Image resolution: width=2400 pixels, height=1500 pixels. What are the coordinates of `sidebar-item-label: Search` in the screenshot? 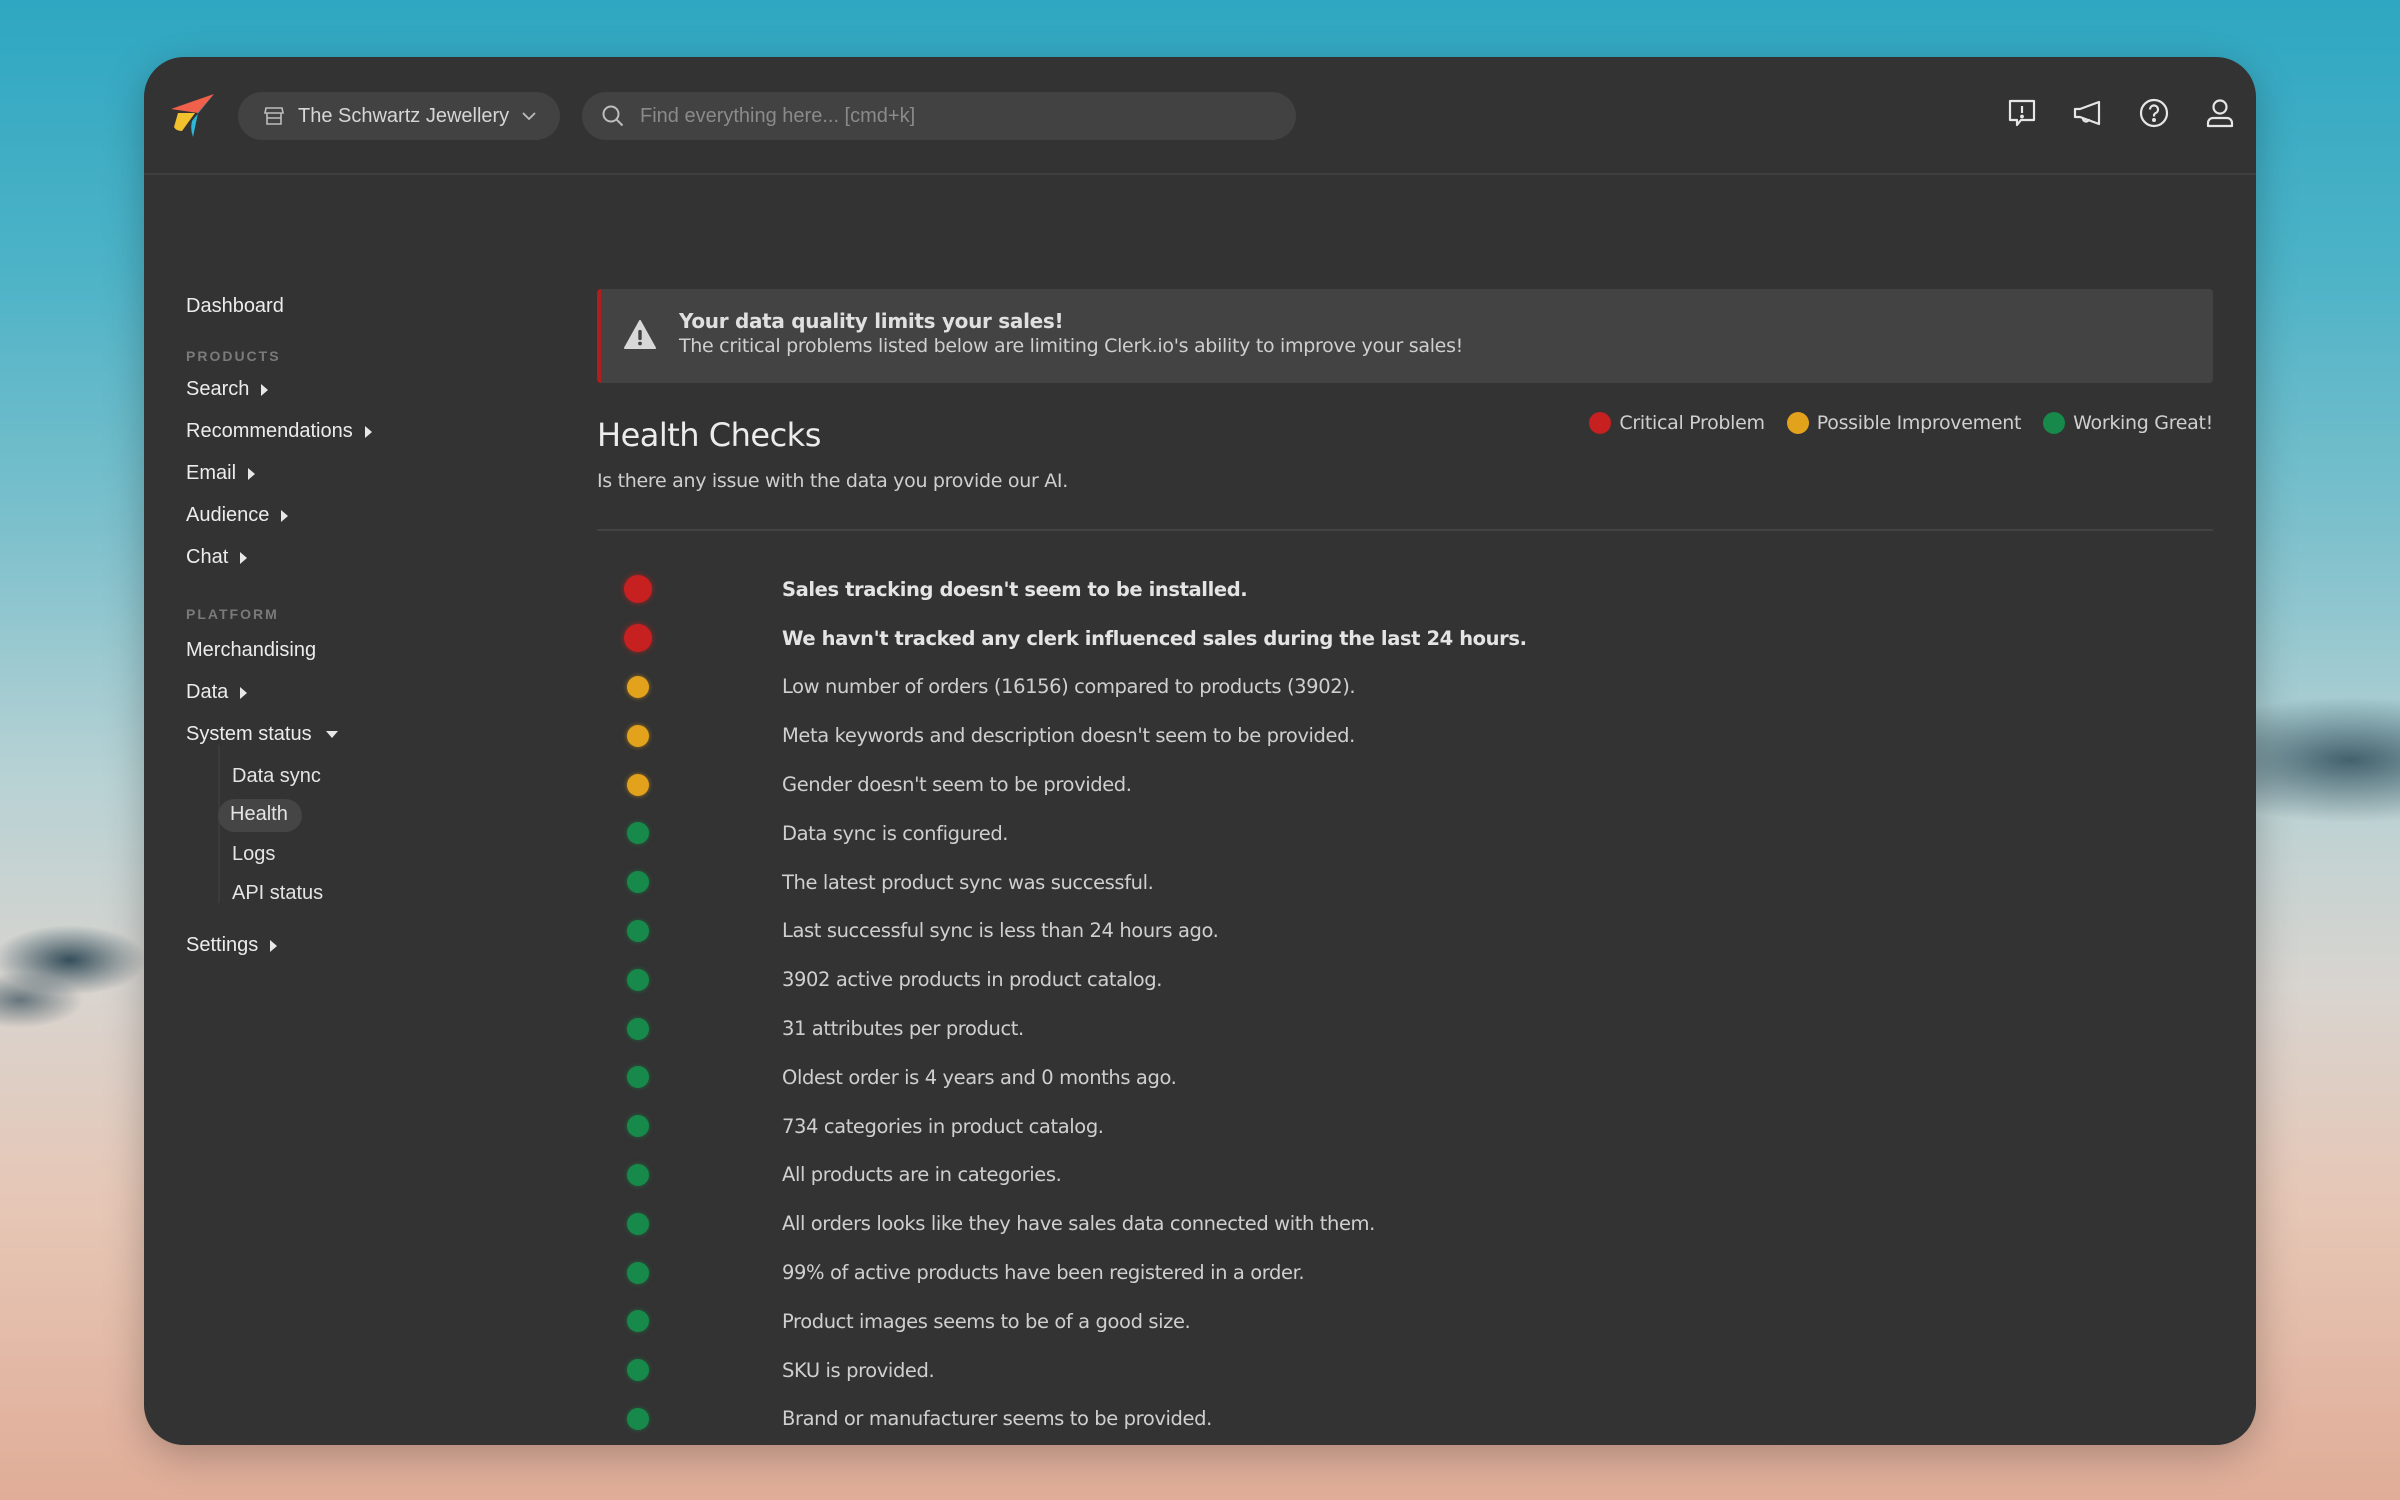 It's located at (218, 389).